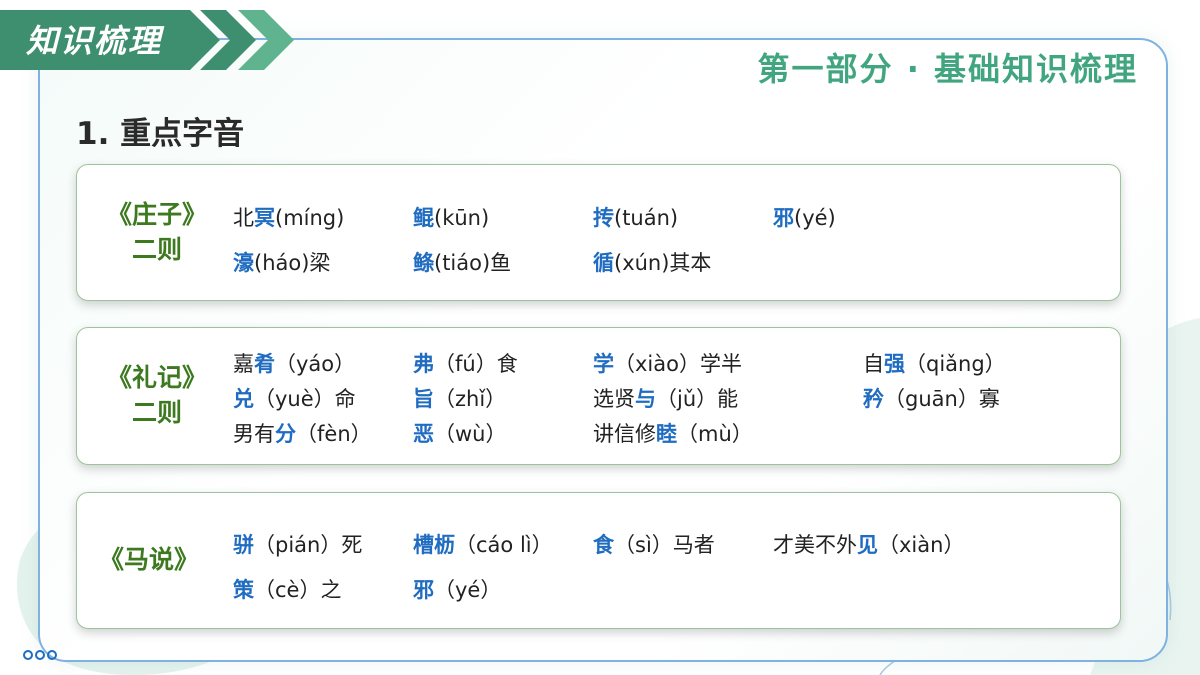  Describe the element at coordinates (947, 69) in the screenshot. I see `part-title: 第一部分 · 基础知识梳理` at that location.